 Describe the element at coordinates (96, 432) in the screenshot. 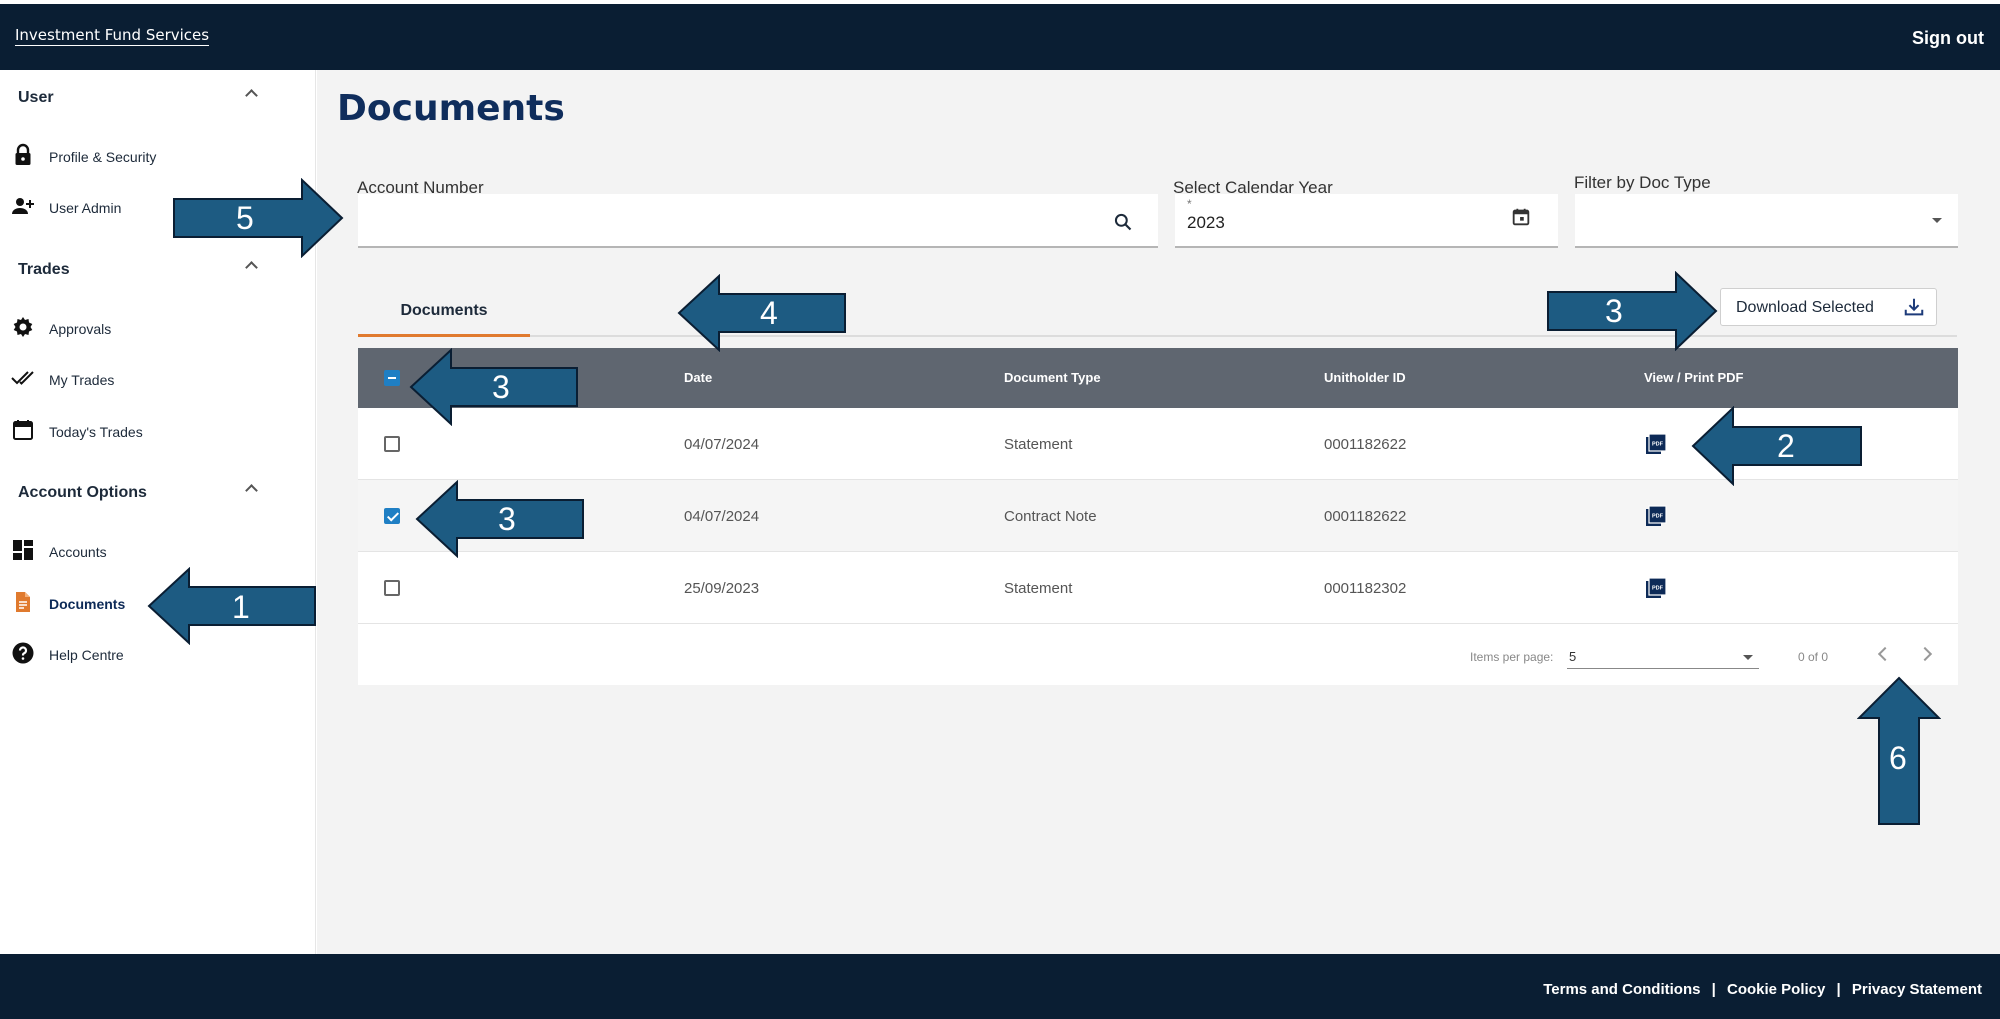

I see `sidebar-item-label: Today's Trades` at that location.